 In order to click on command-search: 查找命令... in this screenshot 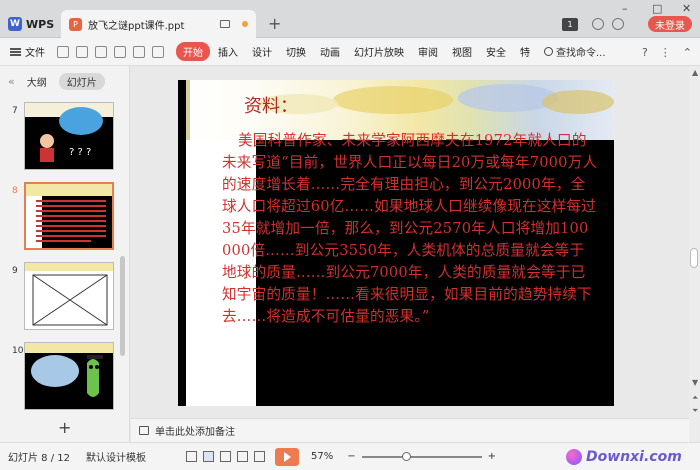, I will do `click(575, 51)`.